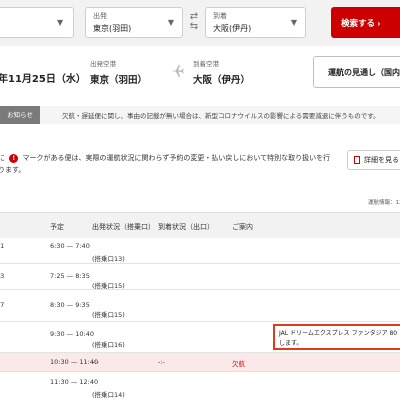 This screenshot has height=400, width=400. What do you see at coordinates (43, 79) in the screenshot?
I see `flight-date: 年11月25日（水）` at bounding box center [43, 79].